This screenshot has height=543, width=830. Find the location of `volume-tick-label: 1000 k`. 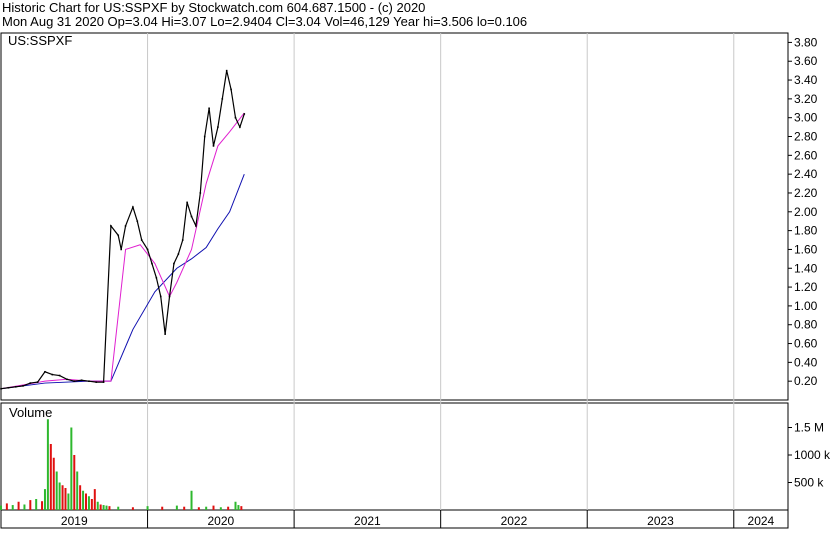

volume-tick-label: 1000 k is located at coordinates (812, 455).